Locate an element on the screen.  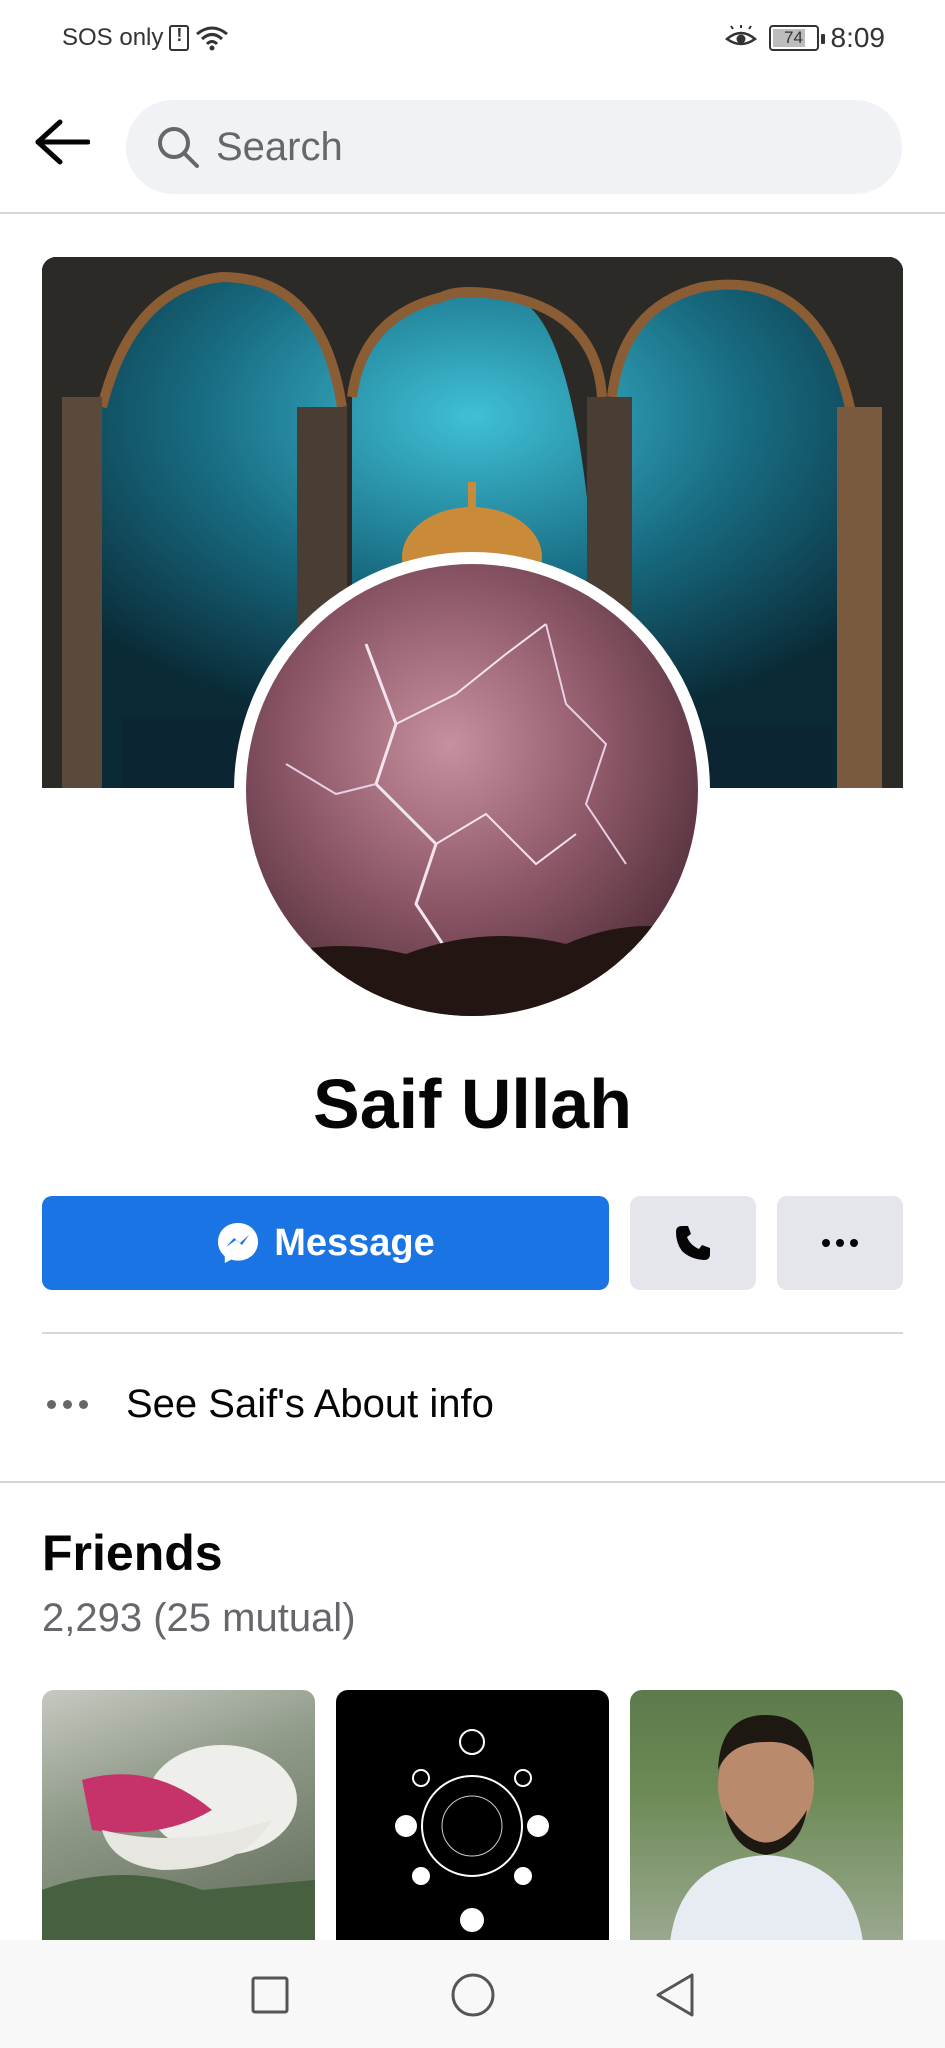
section-divider is located at coordinates (472, 1482).